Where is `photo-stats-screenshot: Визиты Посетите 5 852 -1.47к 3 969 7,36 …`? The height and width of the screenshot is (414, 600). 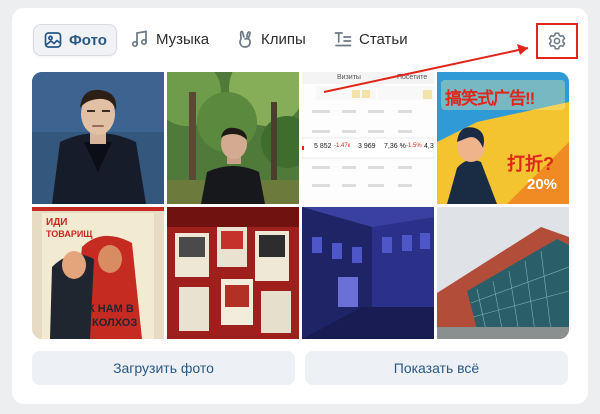 photo-stats-screenshot: Визиты Посетите 5 852 -1.47к 3 969 7,36 … is located at coordinates (368, 138).